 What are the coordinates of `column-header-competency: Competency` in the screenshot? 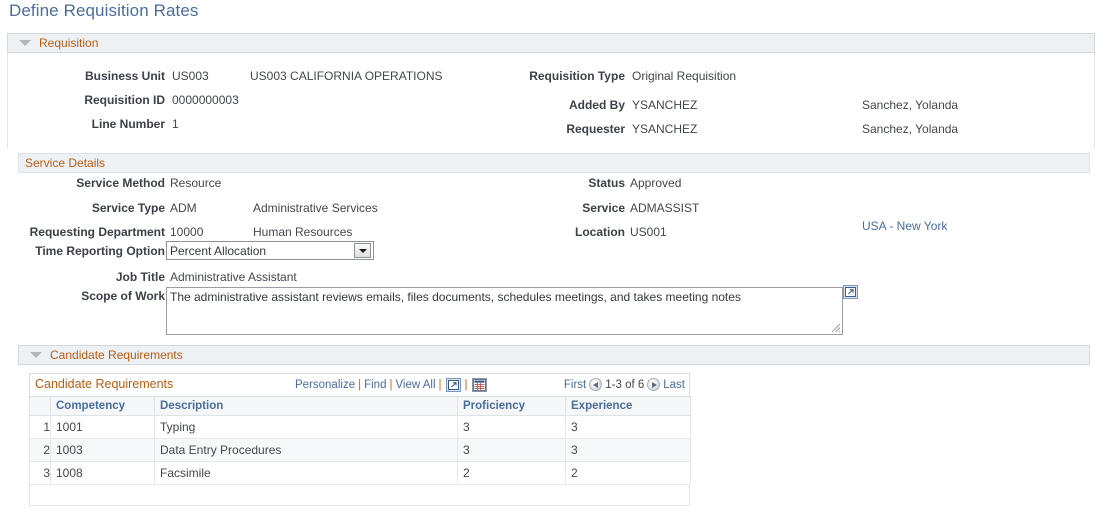 It's located at (102, 406).